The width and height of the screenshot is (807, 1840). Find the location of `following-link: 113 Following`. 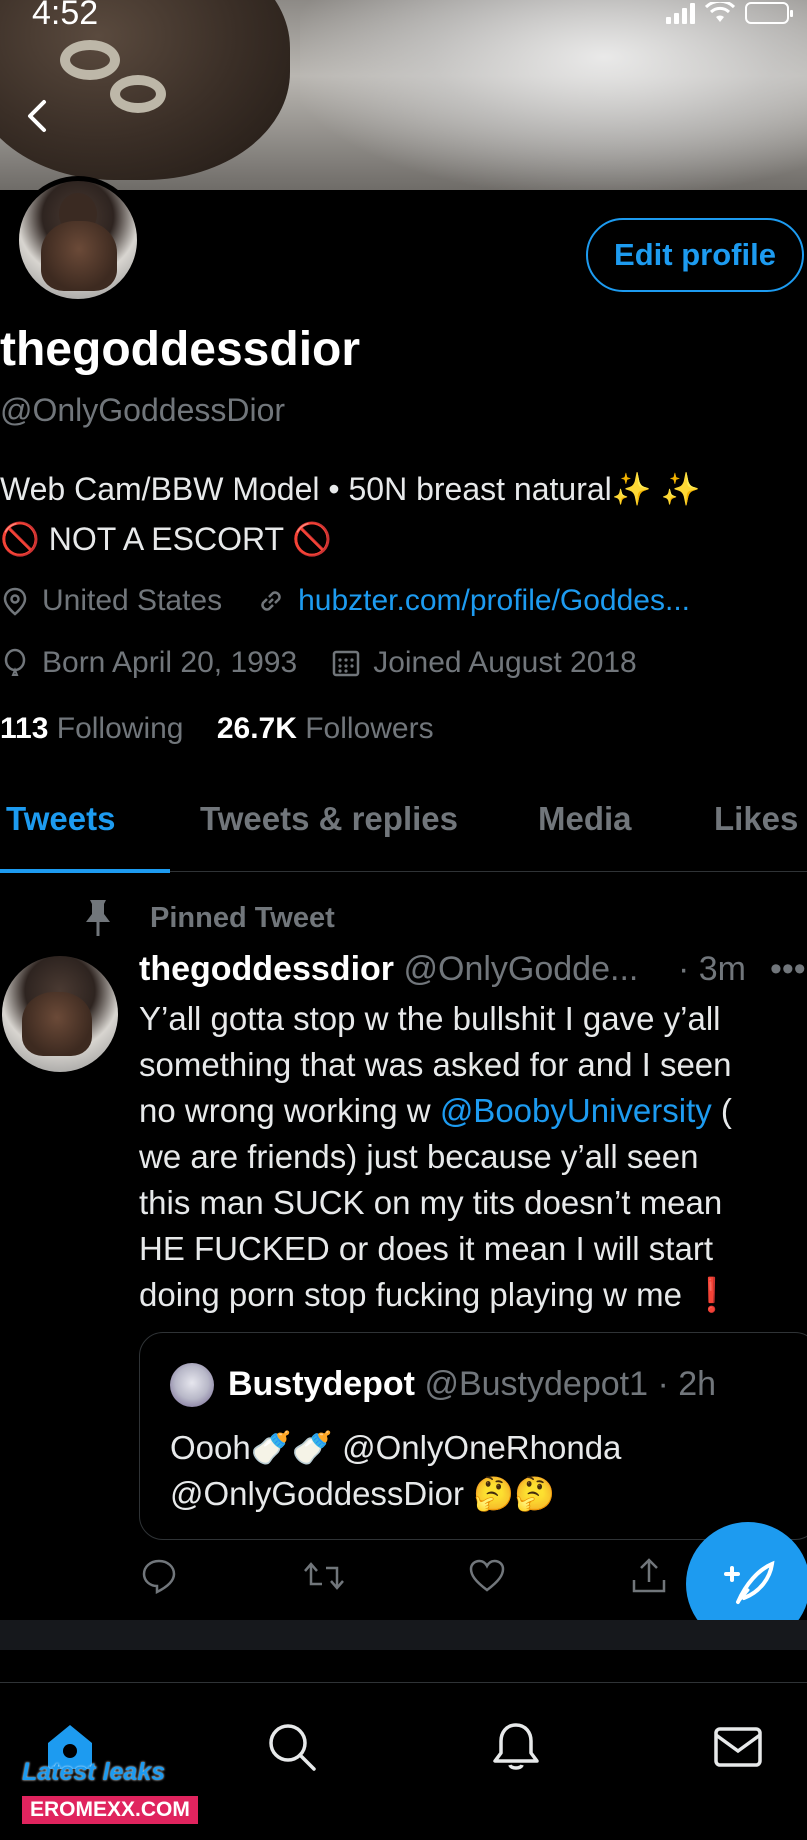

following-link: 113 Following is located at coordinates (91, 728).